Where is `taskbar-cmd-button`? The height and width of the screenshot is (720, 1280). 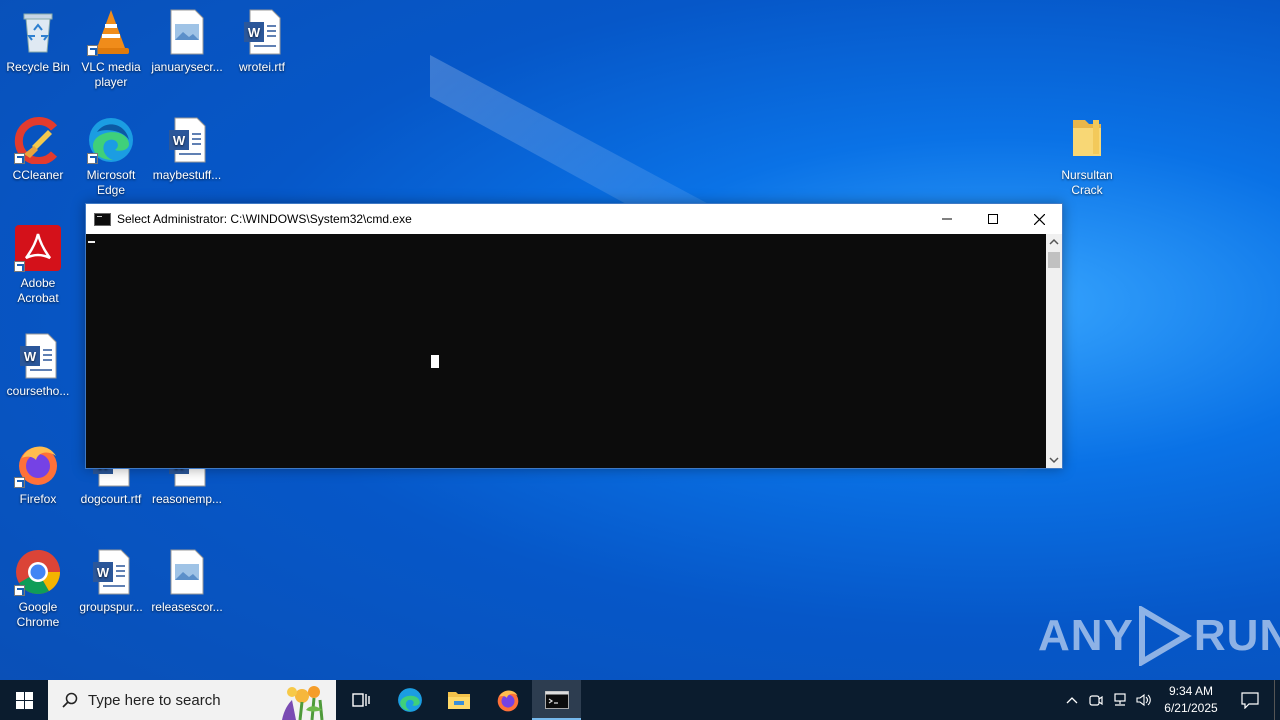
taskbar-cmd-button is located at coordinates (556, 700).